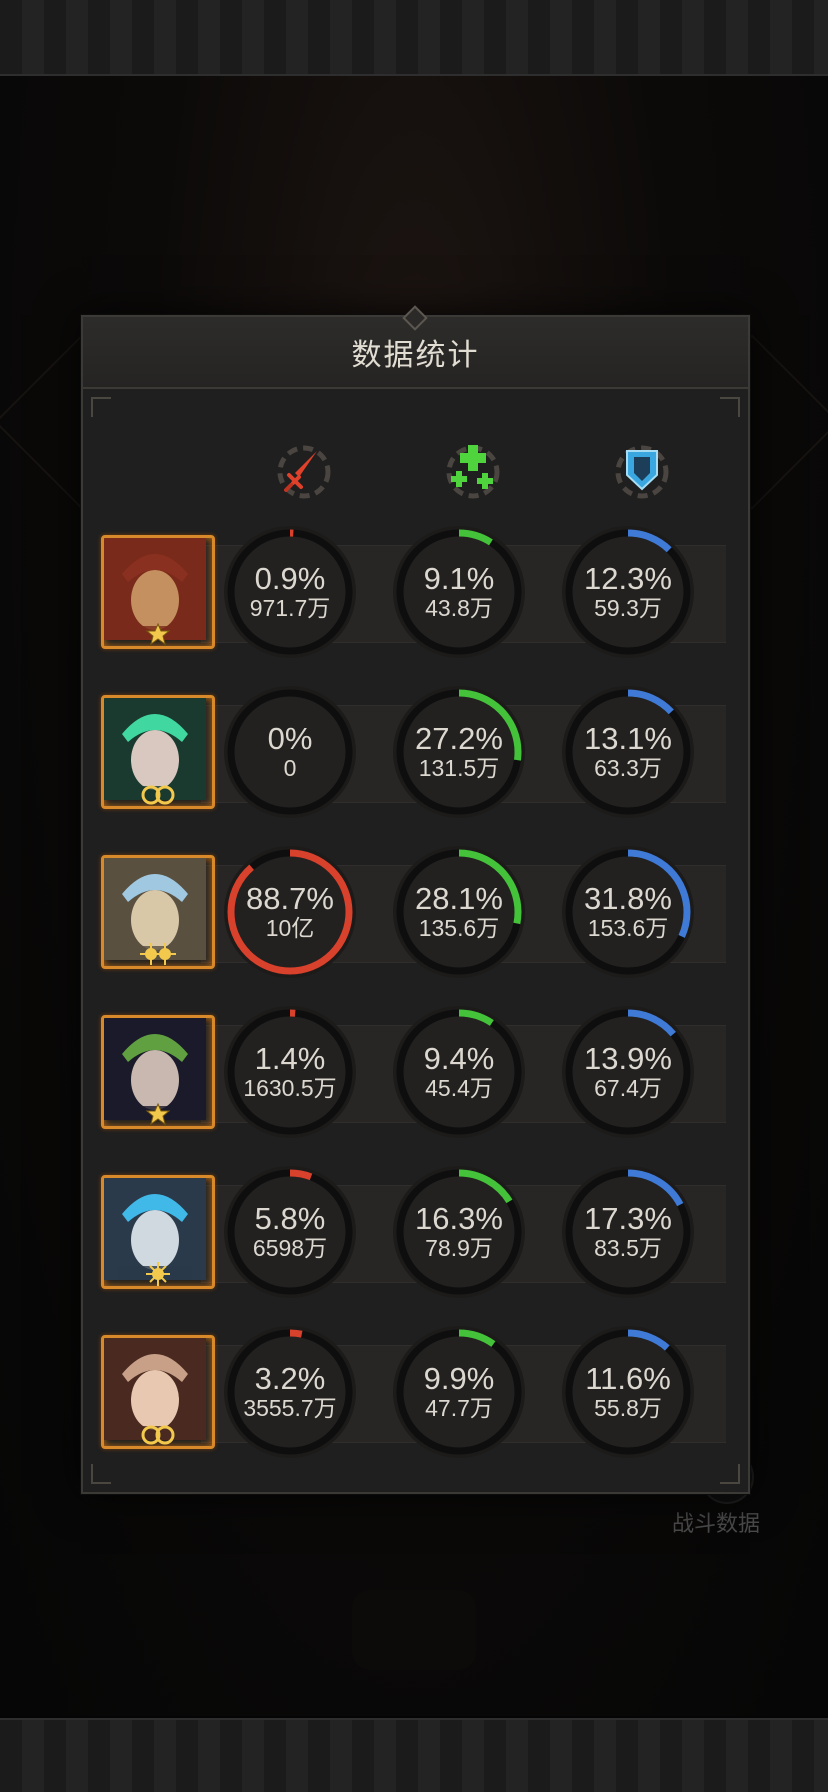 This screenshot has width=828, height=1792. Describe the element at coordinates (628, 1248) in the screenshot. I see `stat-value: 83.5万` at that location.